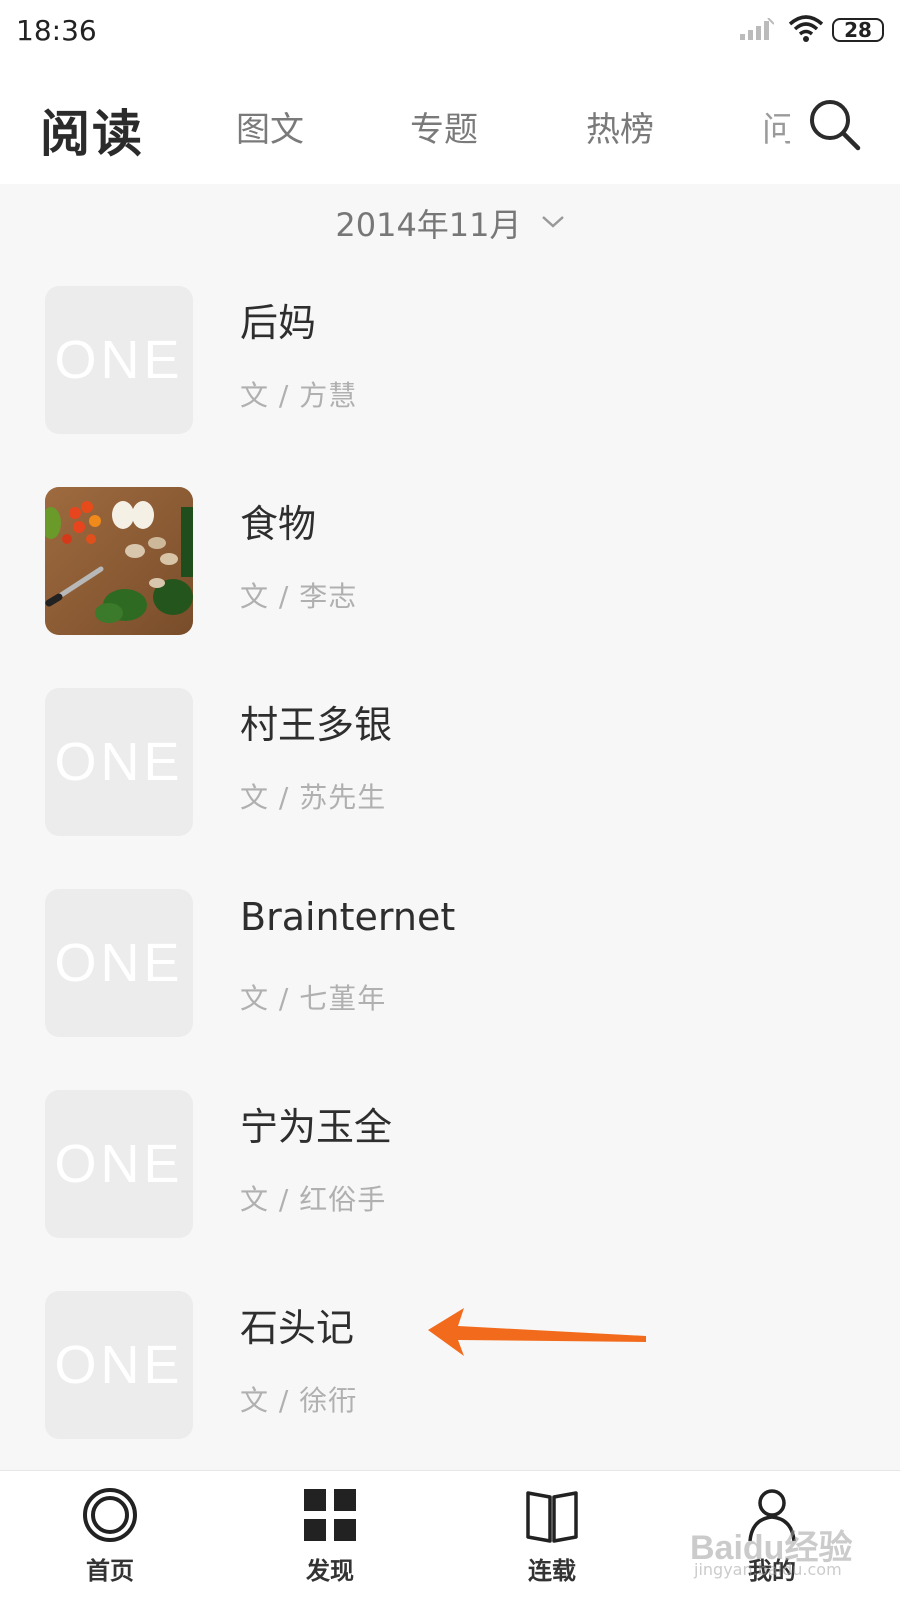  What do you see at coordinates (110, 1515) in the screenshot?
I see `home-ring-icon` at bounding box center [110, 1515].